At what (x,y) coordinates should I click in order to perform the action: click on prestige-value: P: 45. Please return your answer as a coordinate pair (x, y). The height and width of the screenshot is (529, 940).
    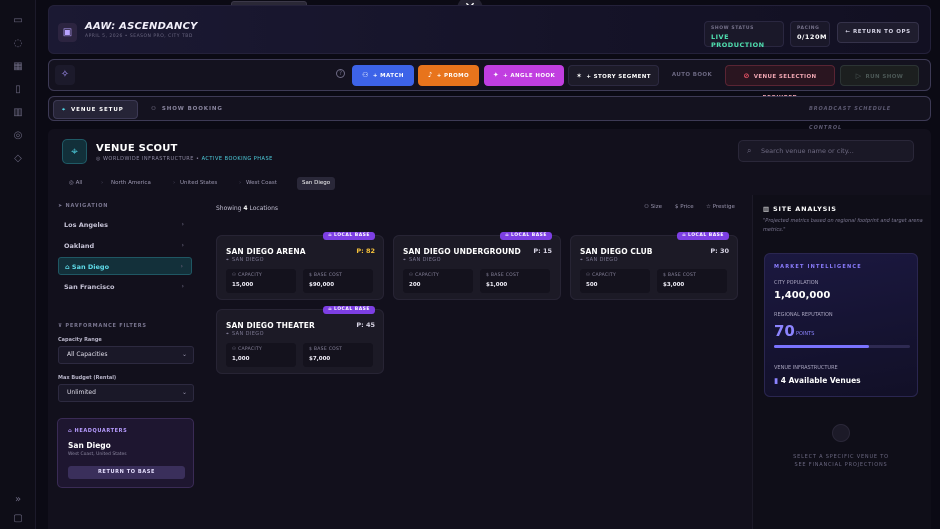
    Looking at the image, I should click on (365, 325).